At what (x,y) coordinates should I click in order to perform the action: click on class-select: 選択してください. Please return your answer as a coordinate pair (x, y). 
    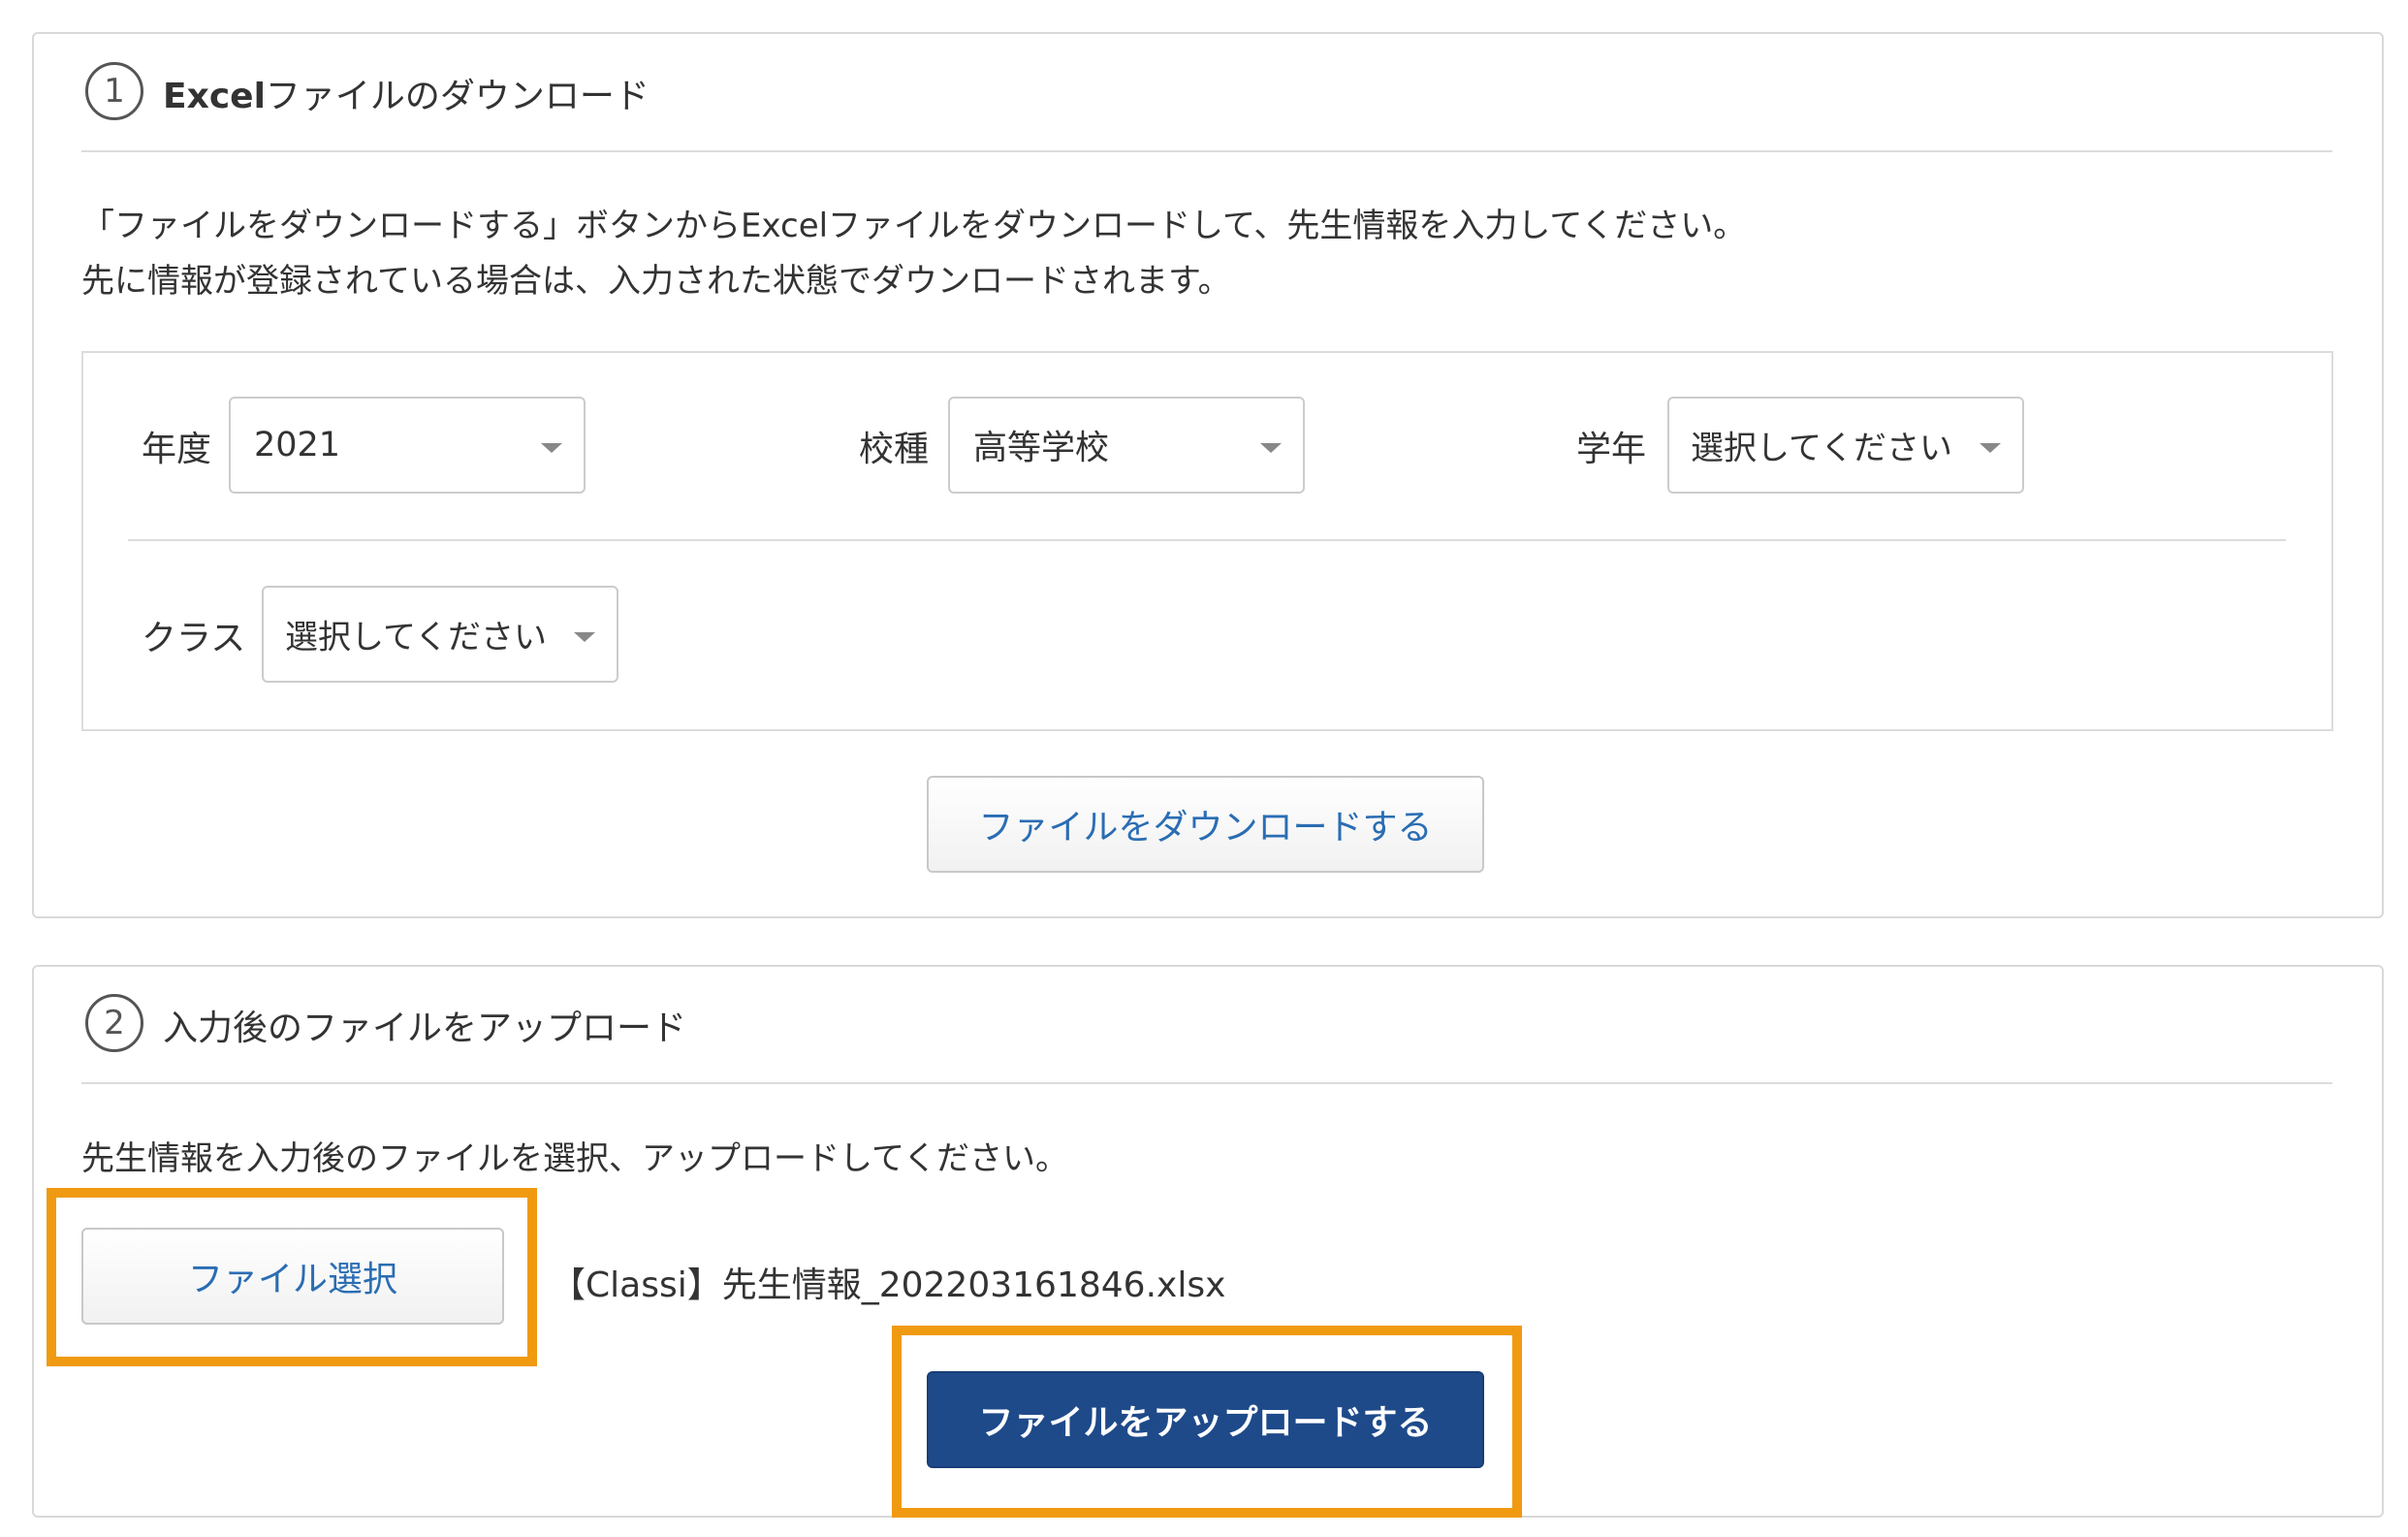
    Looking at the image, I should click on (440, 634).